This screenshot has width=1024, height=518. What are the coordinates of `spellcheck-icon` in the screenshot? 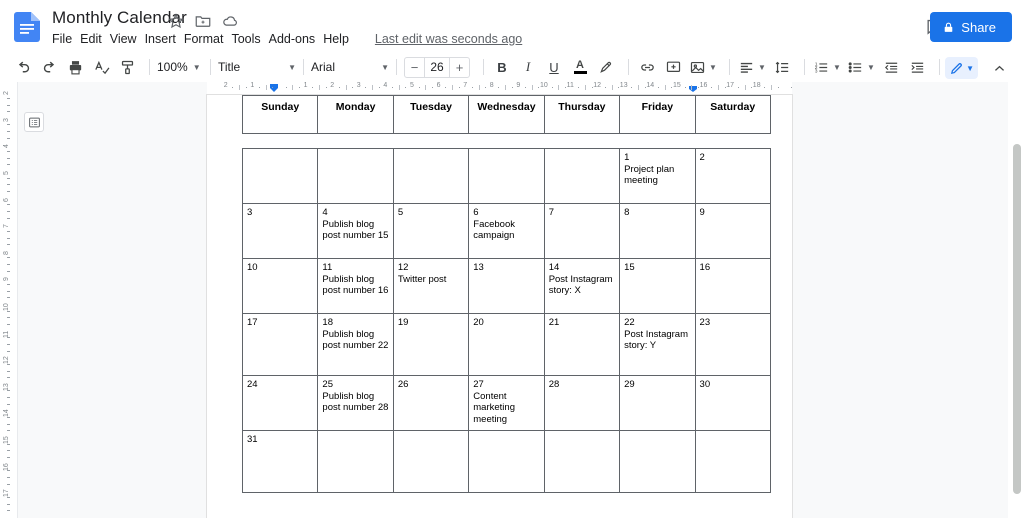 It's located at (101, 67).